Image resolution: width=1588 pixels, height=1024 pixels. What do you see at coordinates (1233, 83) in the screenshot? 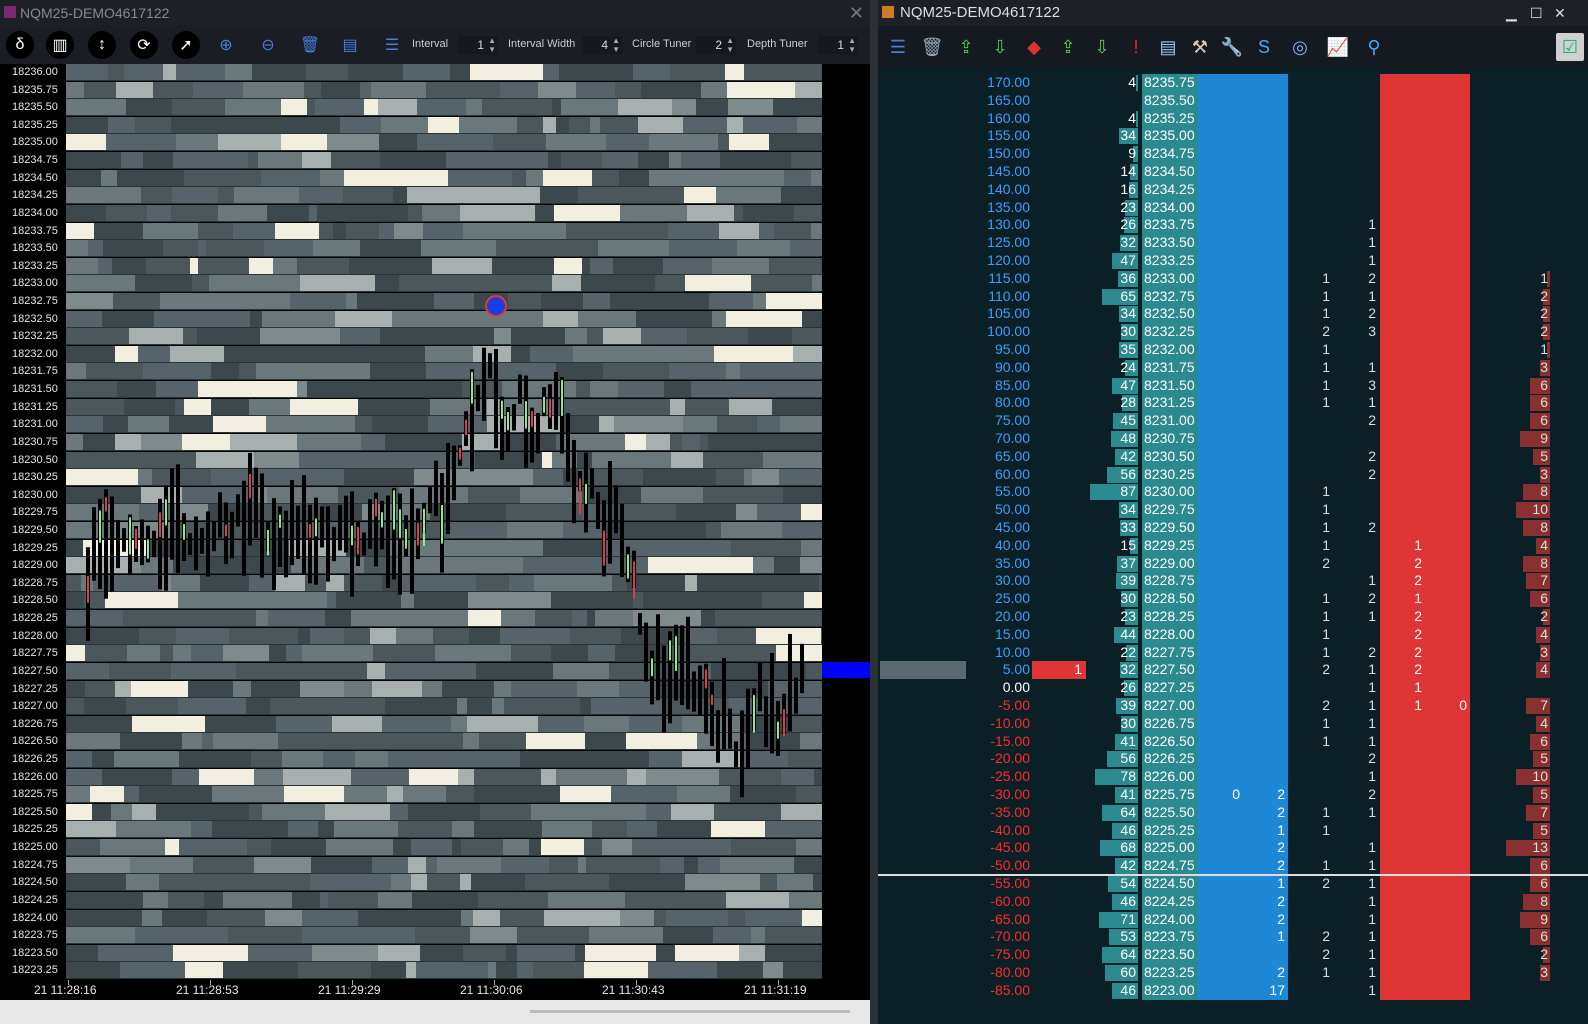
I see `ladder-row: 170.00 4 8235.75` at bounding box center [1233, 83].